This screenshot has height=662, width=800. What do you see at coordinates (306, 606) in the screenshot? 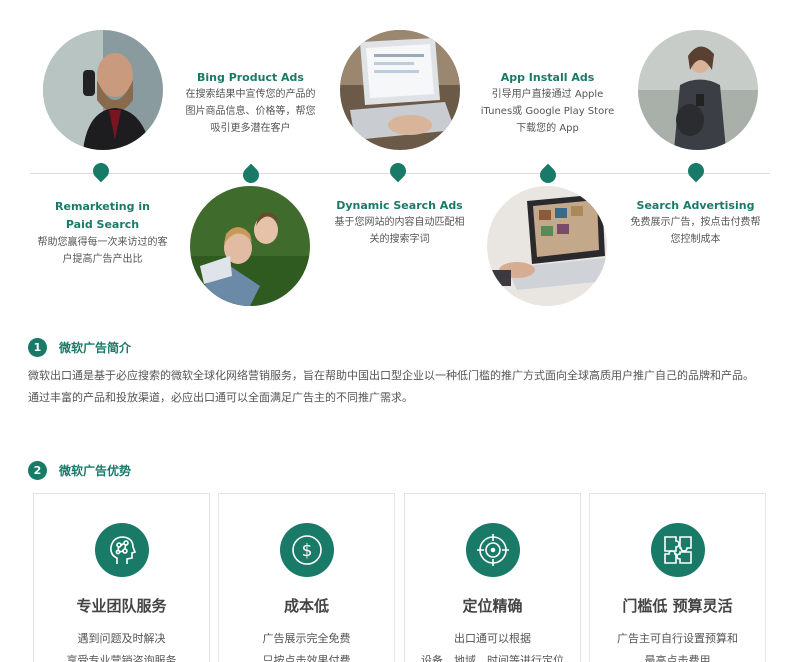
I see `advantage-title: 成本低` at bounding box center [306, 606].